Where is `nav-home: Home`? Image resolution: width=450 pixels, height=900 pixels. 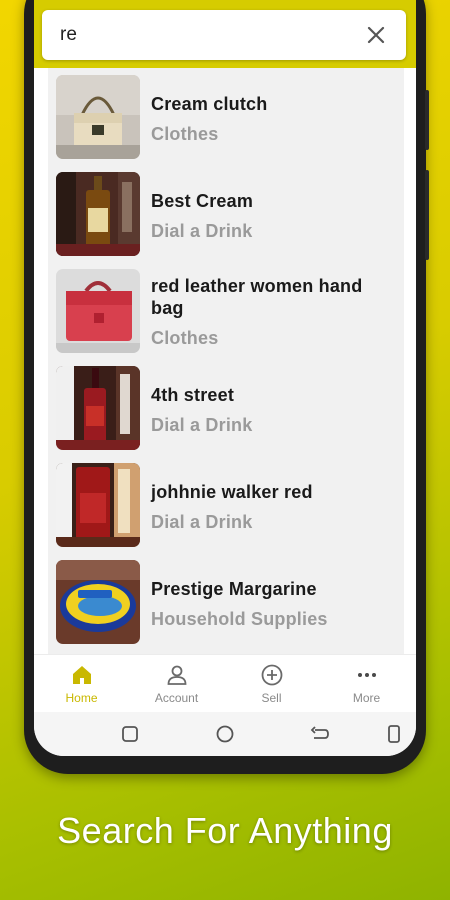 nav-home: Home is located at coordinates (81, 684).